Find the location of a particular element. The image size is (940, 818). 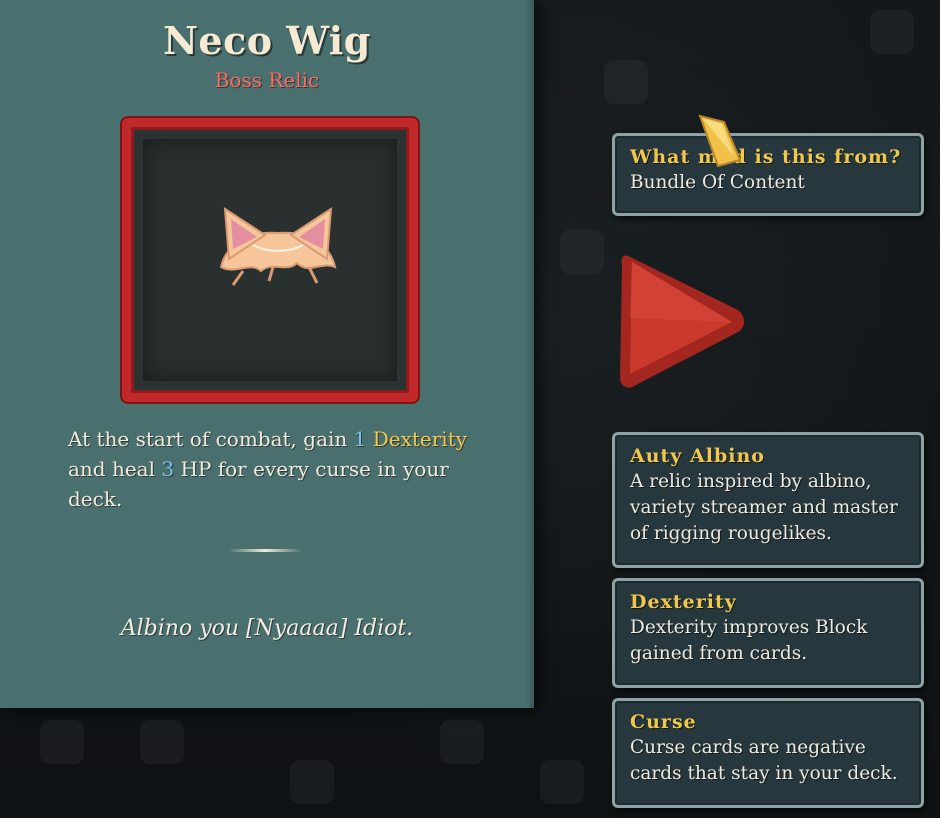

relic-frame-inner is located at coordinates (270, 260).